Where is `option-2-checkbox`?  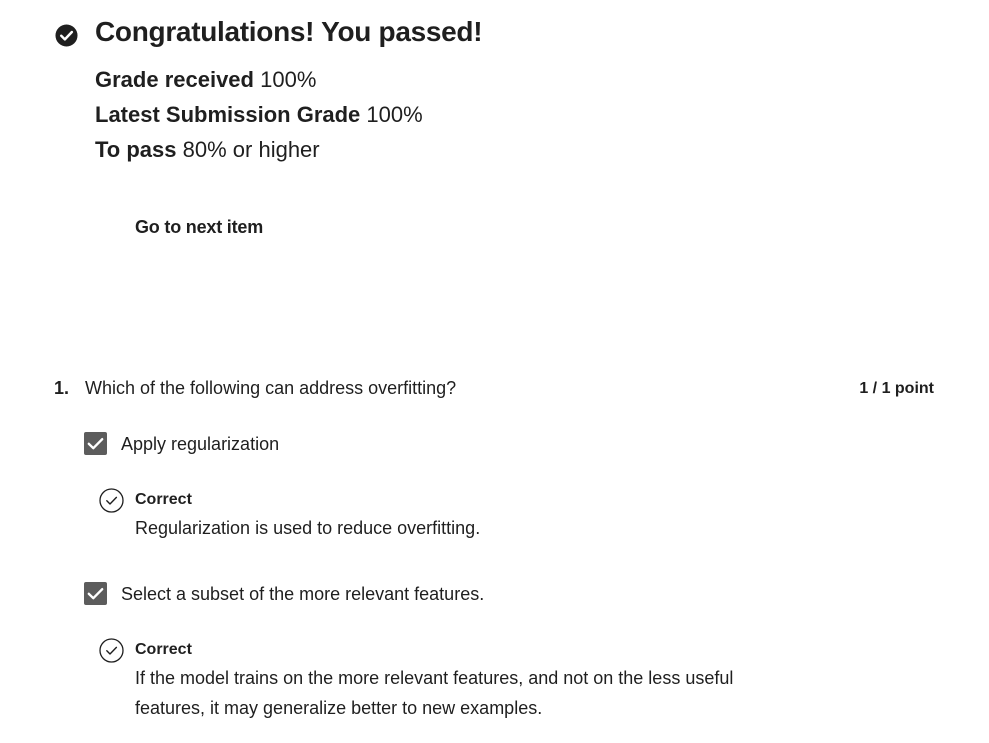 option-2-checkbox is located at coordinates (95, 593).